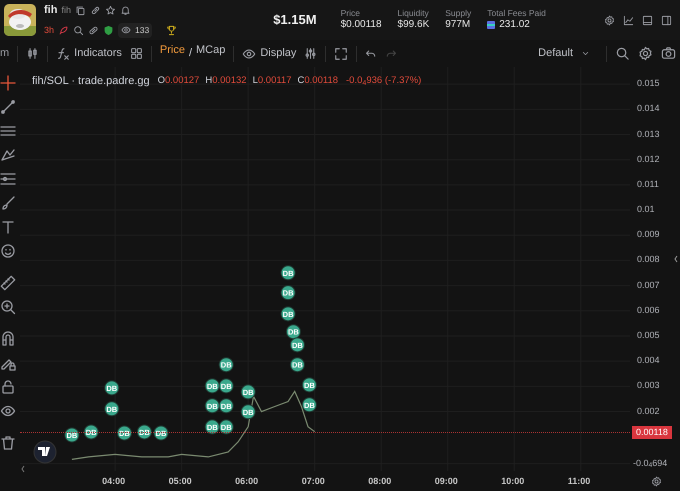  What do you see at coordinates (512, 481) in the screenshot?
I see `time-axis-label: 10:00` at bounding box center [512, 481].